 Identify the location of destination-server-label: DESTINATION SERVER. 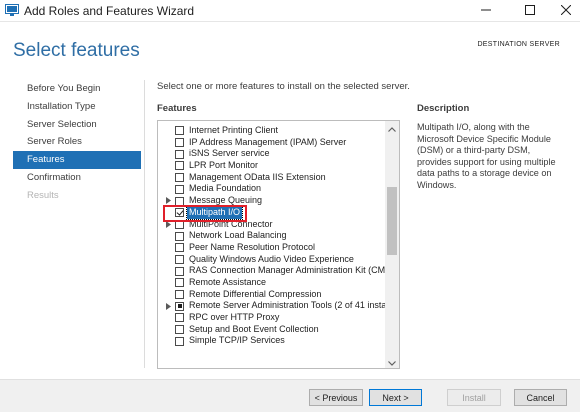
(518, 44).